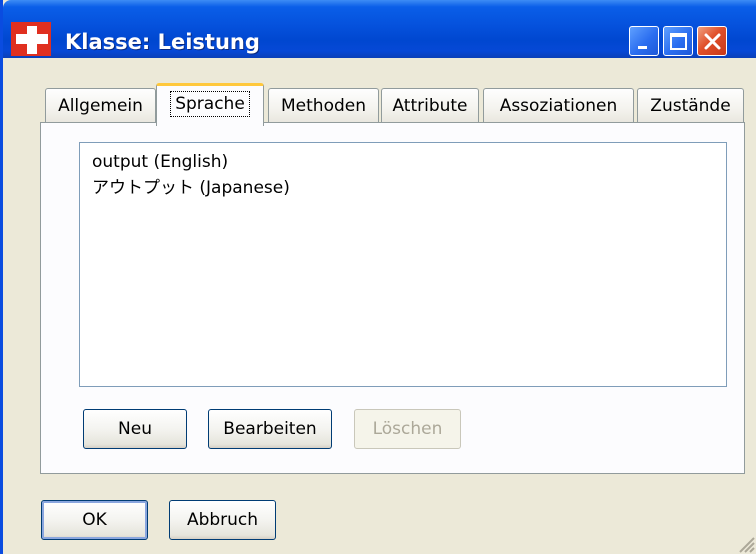  Describe the element at coordinates (162, 42) in the screenshot. I see `window-title: Klasse: Leistung` at that location.